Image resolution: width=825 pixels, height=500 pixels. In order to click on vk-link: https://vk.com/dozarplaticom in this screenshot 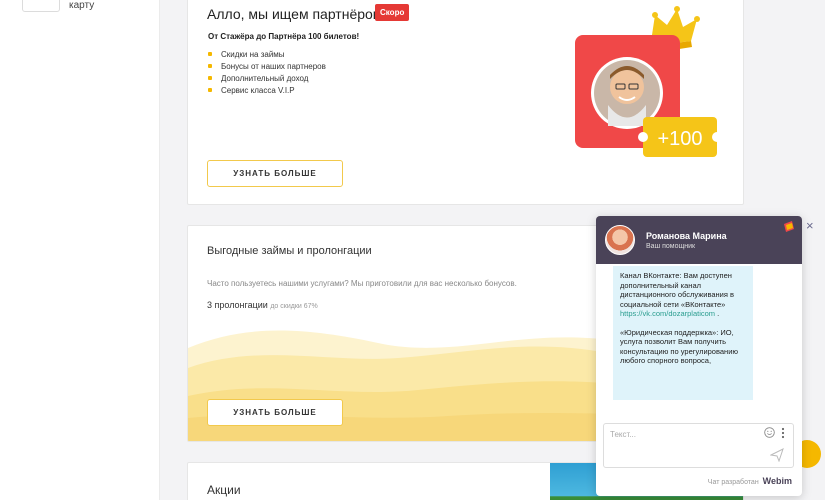, I will do `click(667, 313)`.